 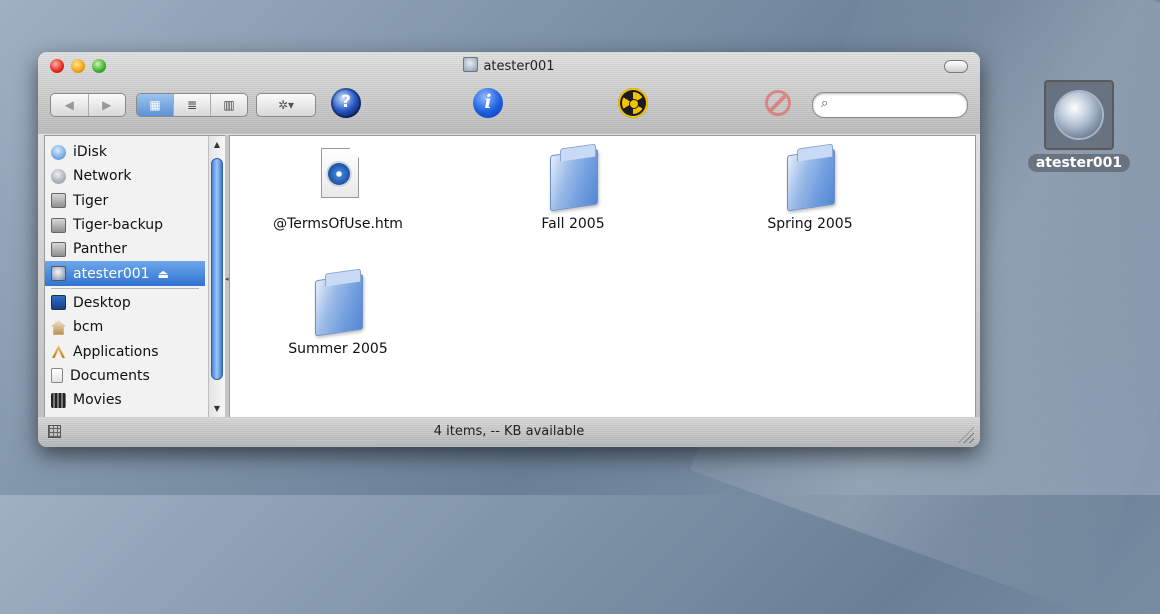 I want to click on column-view-icon: ▥, so click(x=229, y=105).